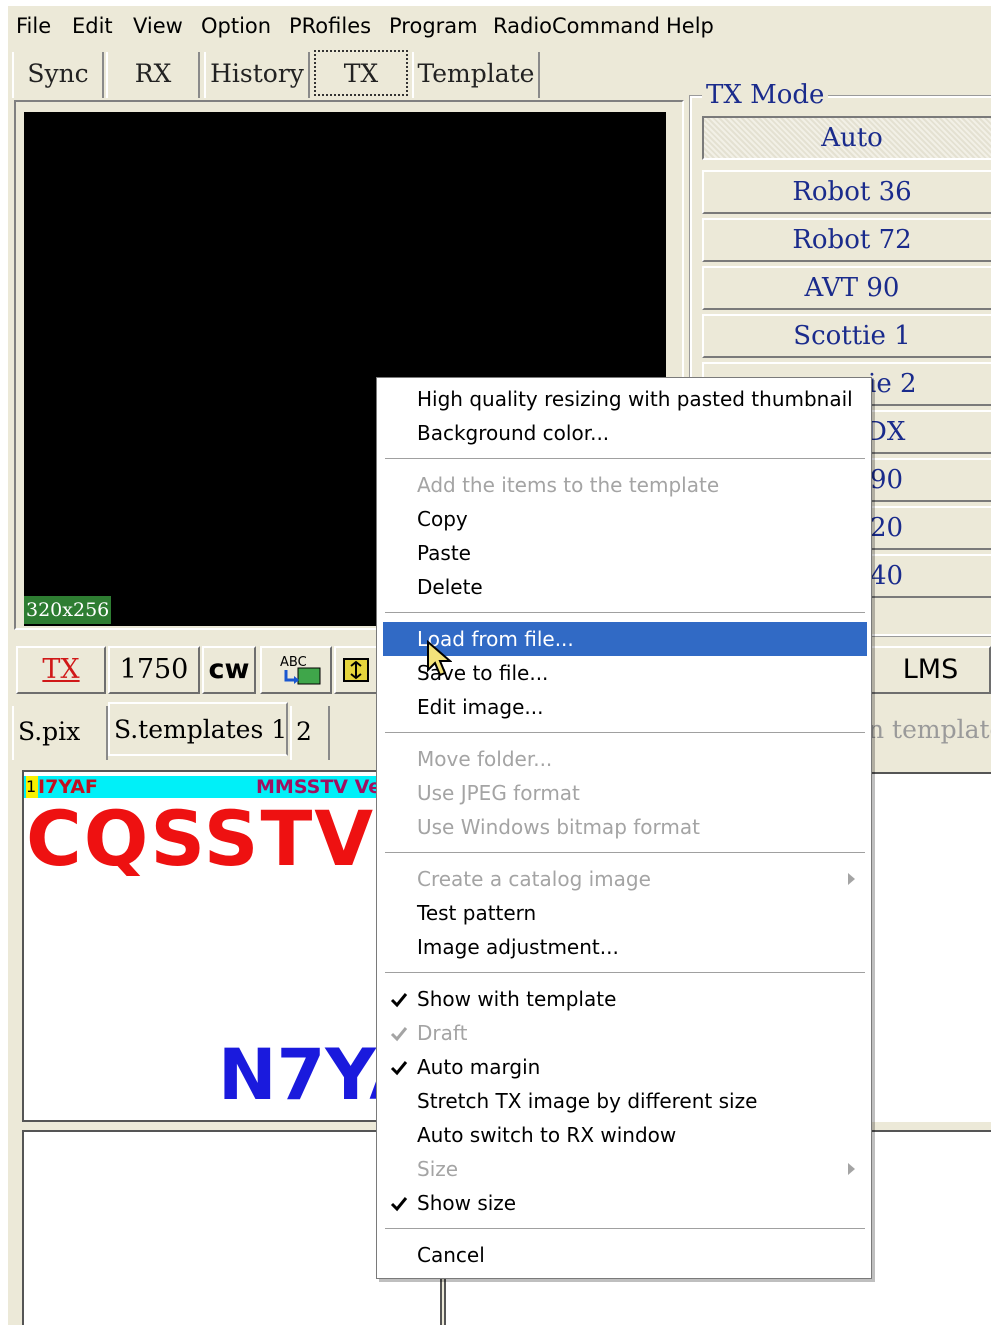 Image resolution: width=991 pixels, height=1325 pixels. I want to click on tab-sync: Sync, so click(58, 75).